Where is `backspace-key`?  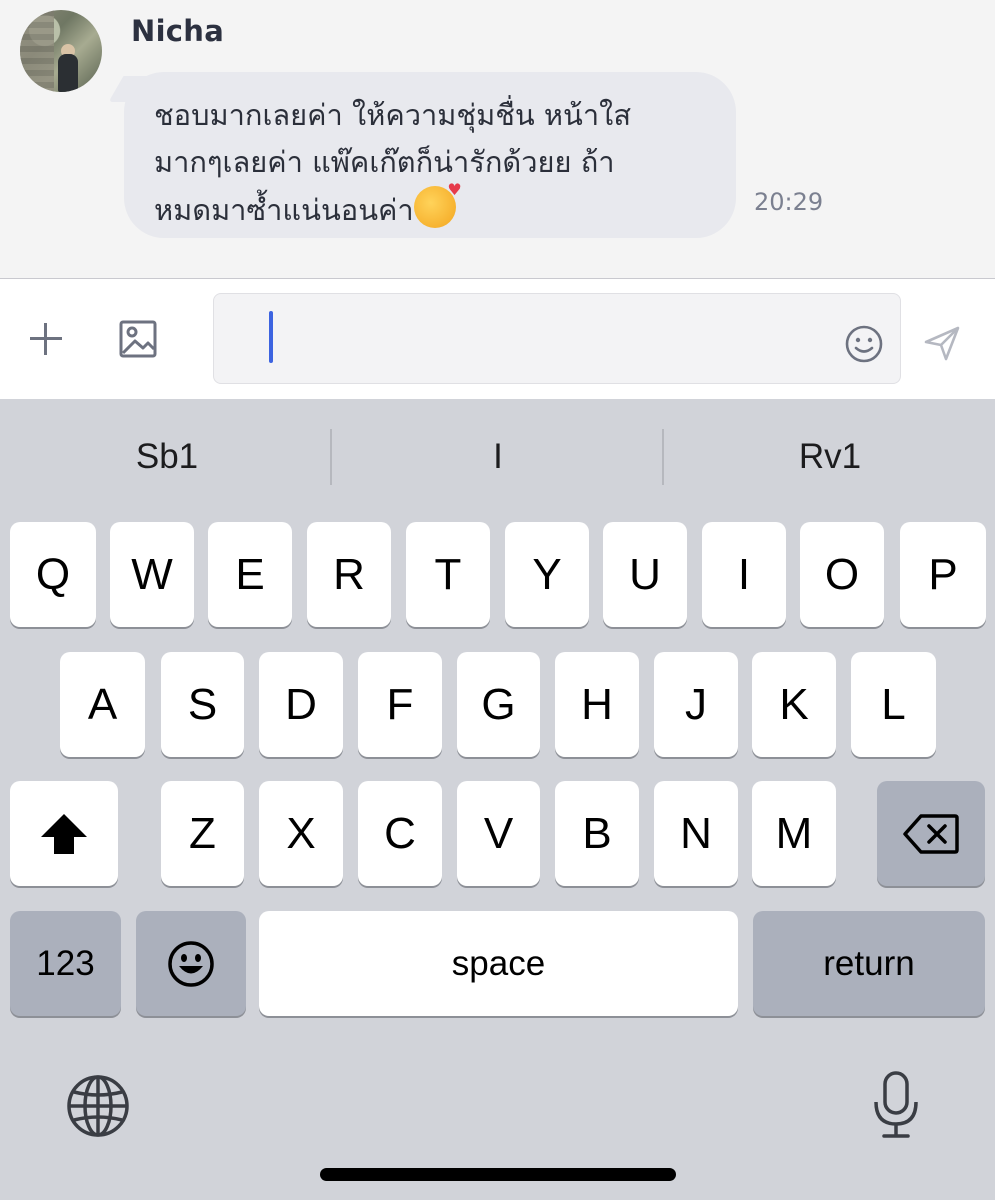 backspace-key is located at coordinates (931, 833).